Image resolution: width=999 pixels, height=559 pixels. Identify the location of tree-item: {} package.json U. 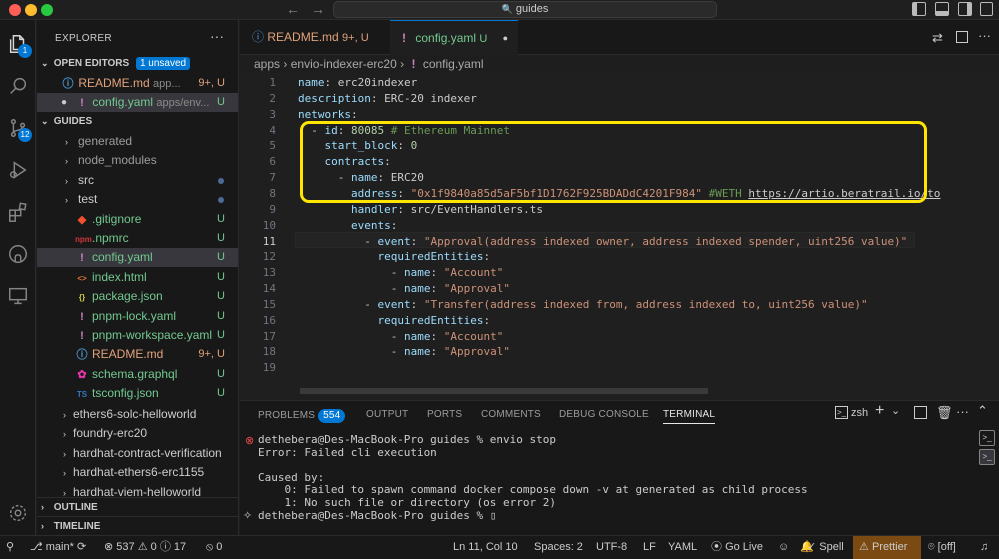
(137, 296).